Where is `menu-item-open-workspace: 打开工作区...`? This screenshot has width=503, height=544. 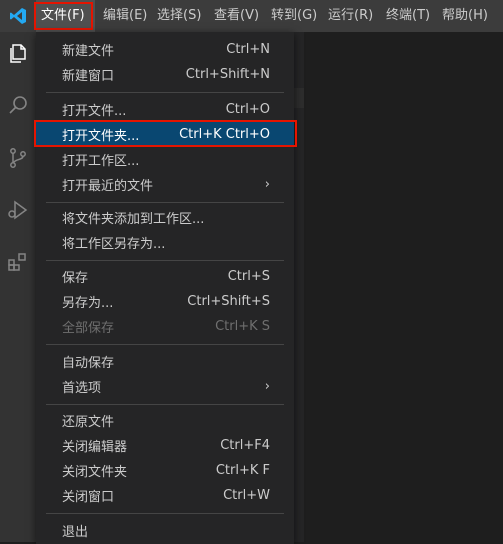 menu-item-open-workspace: 打开工作区... is located at coordinates (165, 159).